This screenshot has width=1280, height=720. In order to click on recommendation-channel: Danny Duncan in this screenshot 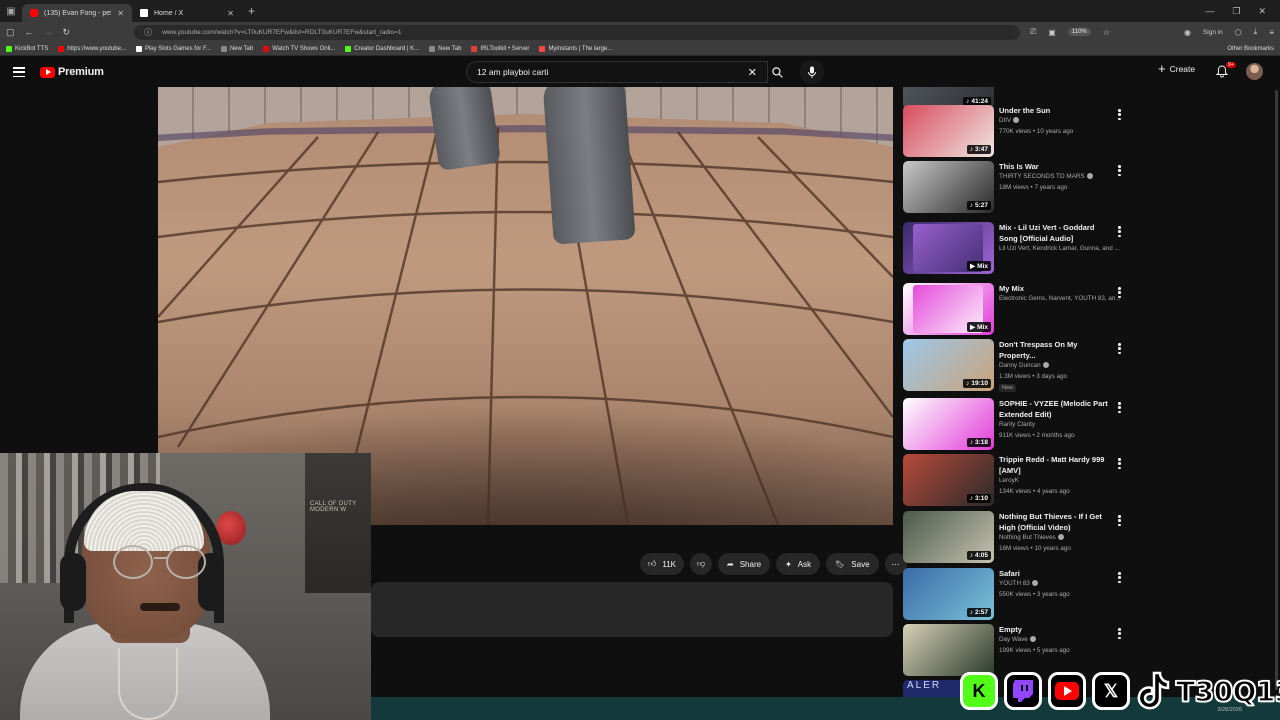, I will do `click(1061, 365)`.